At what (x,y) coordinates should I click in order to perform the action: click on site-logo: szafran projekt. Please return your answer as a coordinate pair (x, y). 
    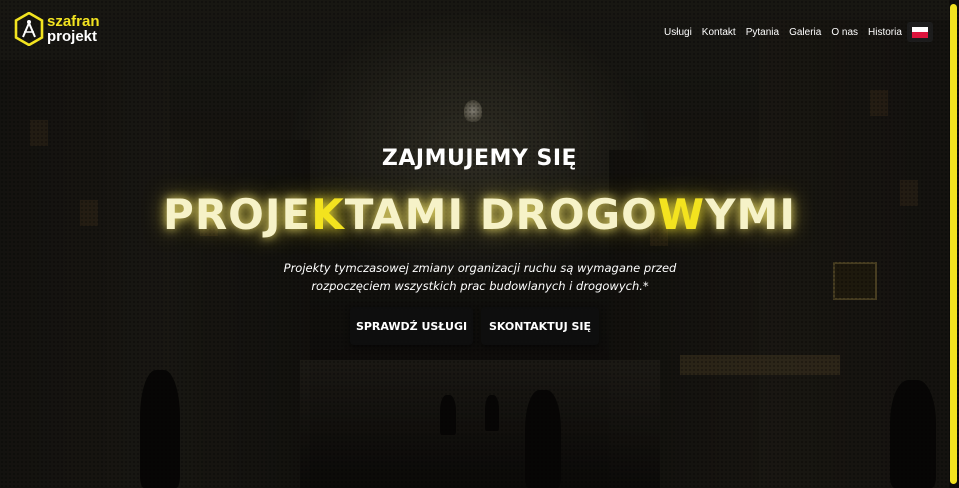
    Looking at the image, I should click on (57, 29).